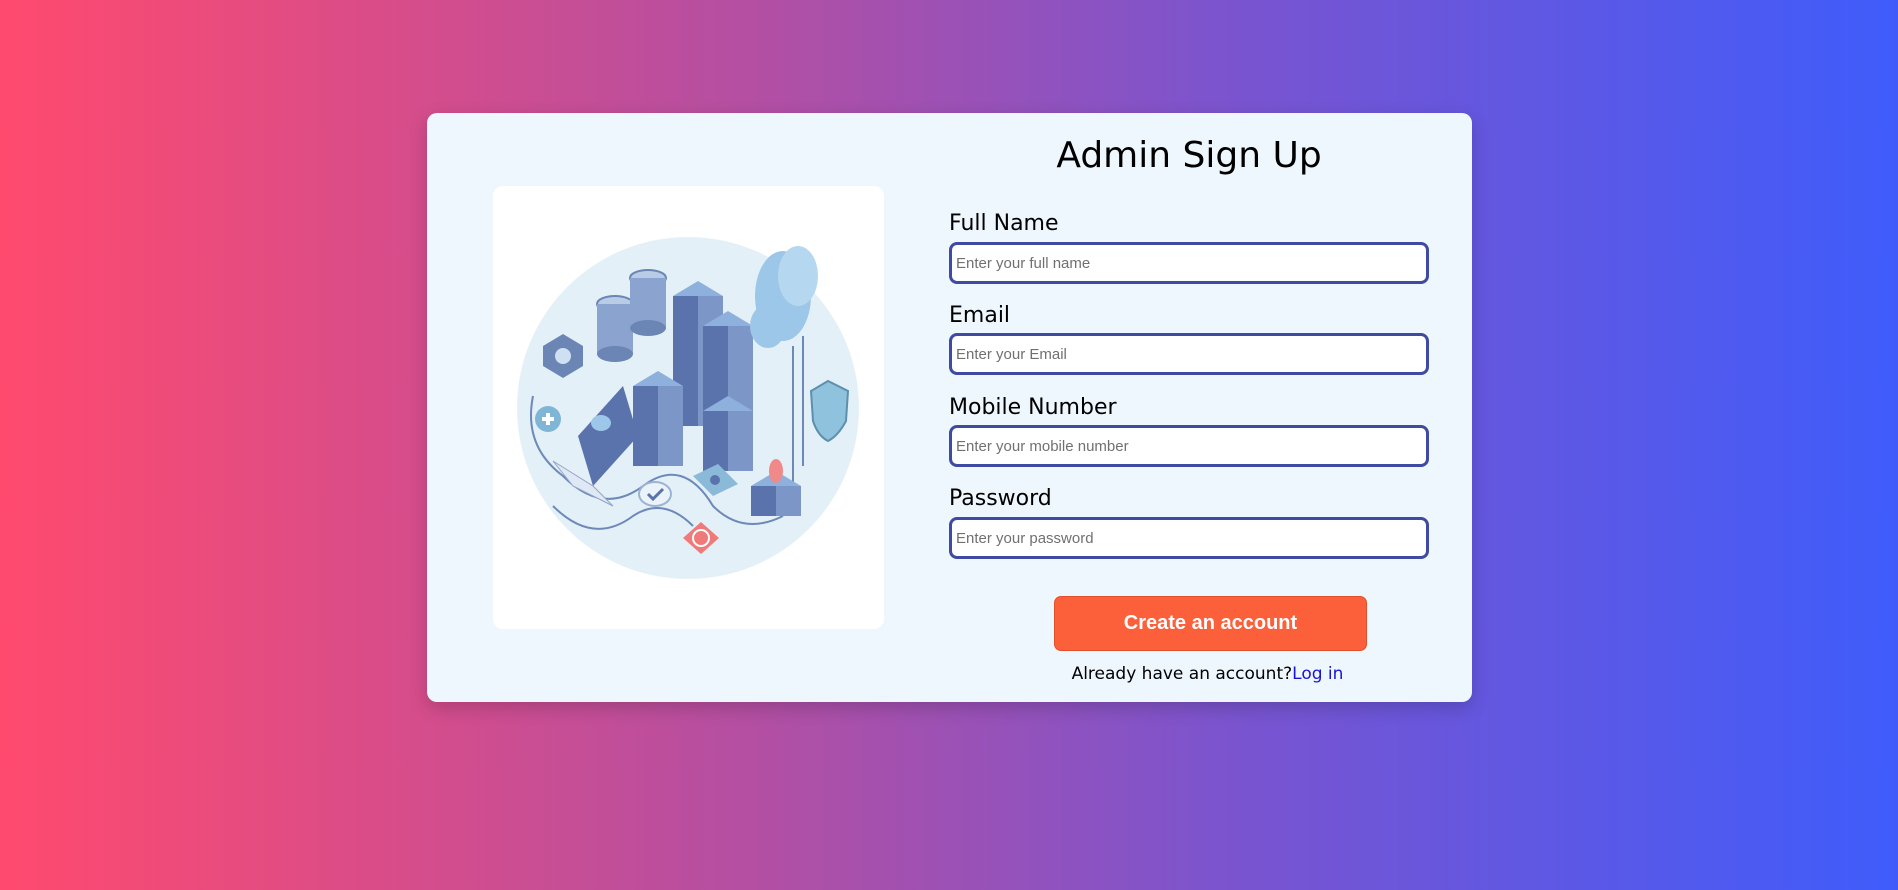 The height and width of the screenshot is (890, 1898). I want to click on login-prompt-row: Already have an account?Log in, so click(1210, 674).